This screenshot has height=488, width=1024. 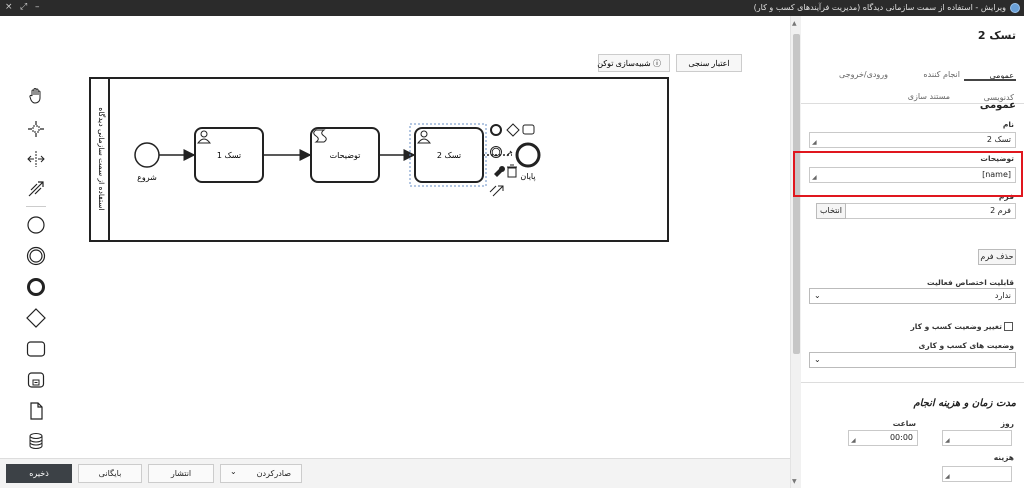 I want to click on export-dropdown: ⌄ صادرکردن, so click(x=261, y=473).